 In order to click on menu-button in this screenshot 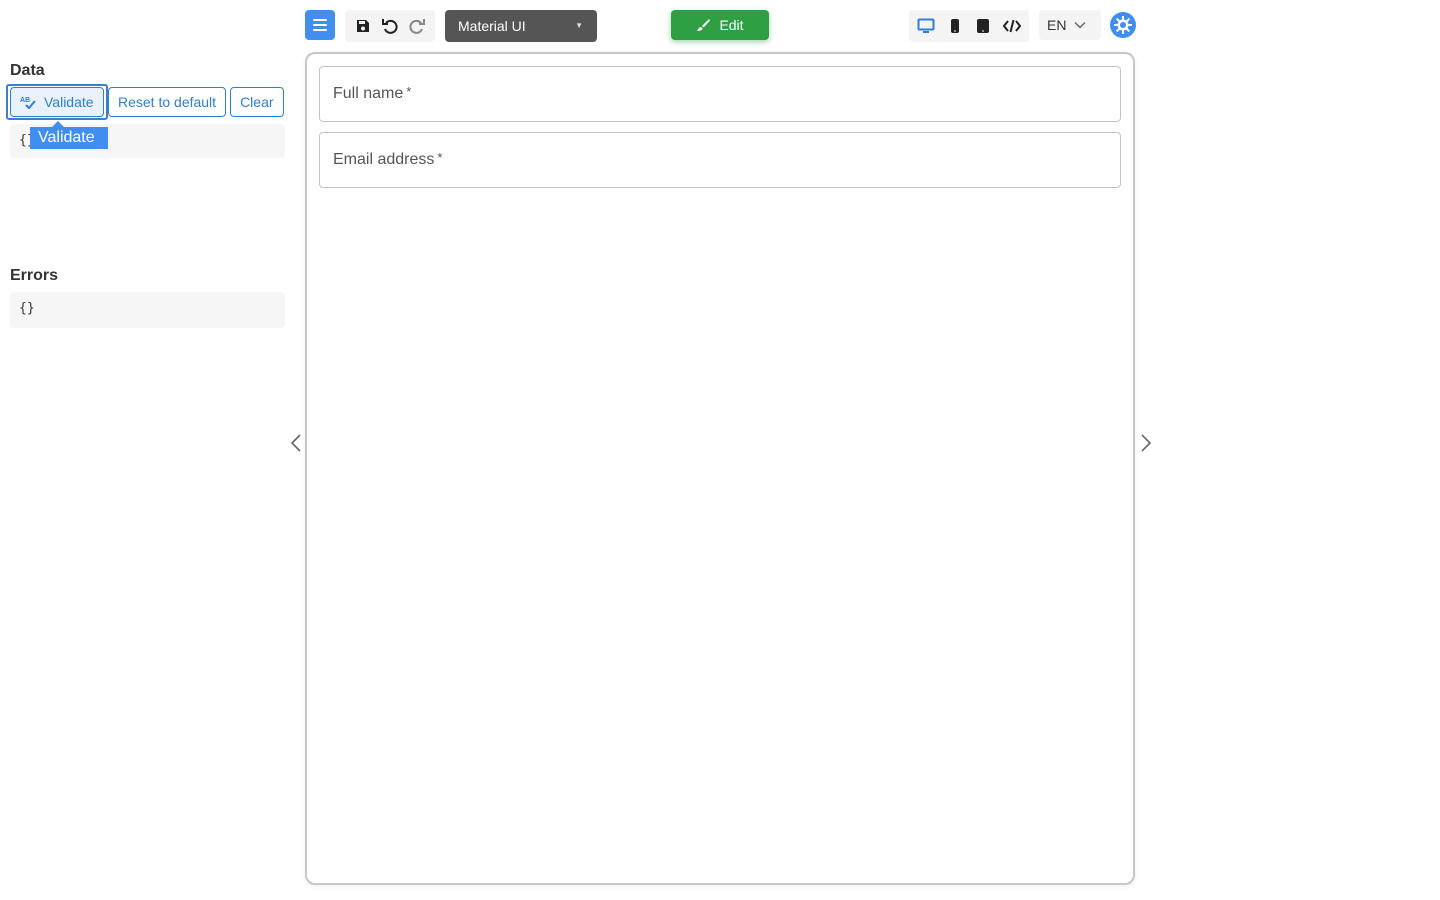, I will do `click(320, 25)`.